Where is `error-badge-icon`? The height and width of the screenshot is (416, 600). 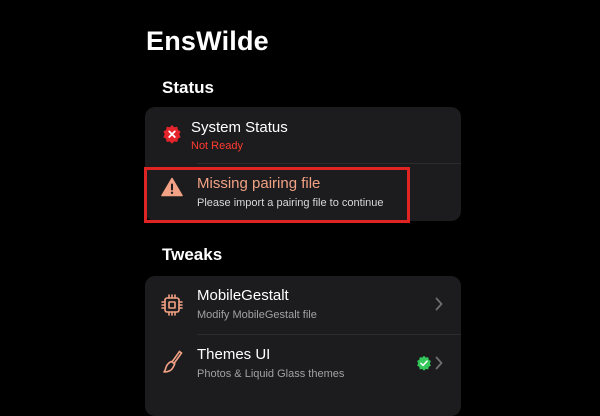
error-badge-icon is located at coordinates (172, 134).